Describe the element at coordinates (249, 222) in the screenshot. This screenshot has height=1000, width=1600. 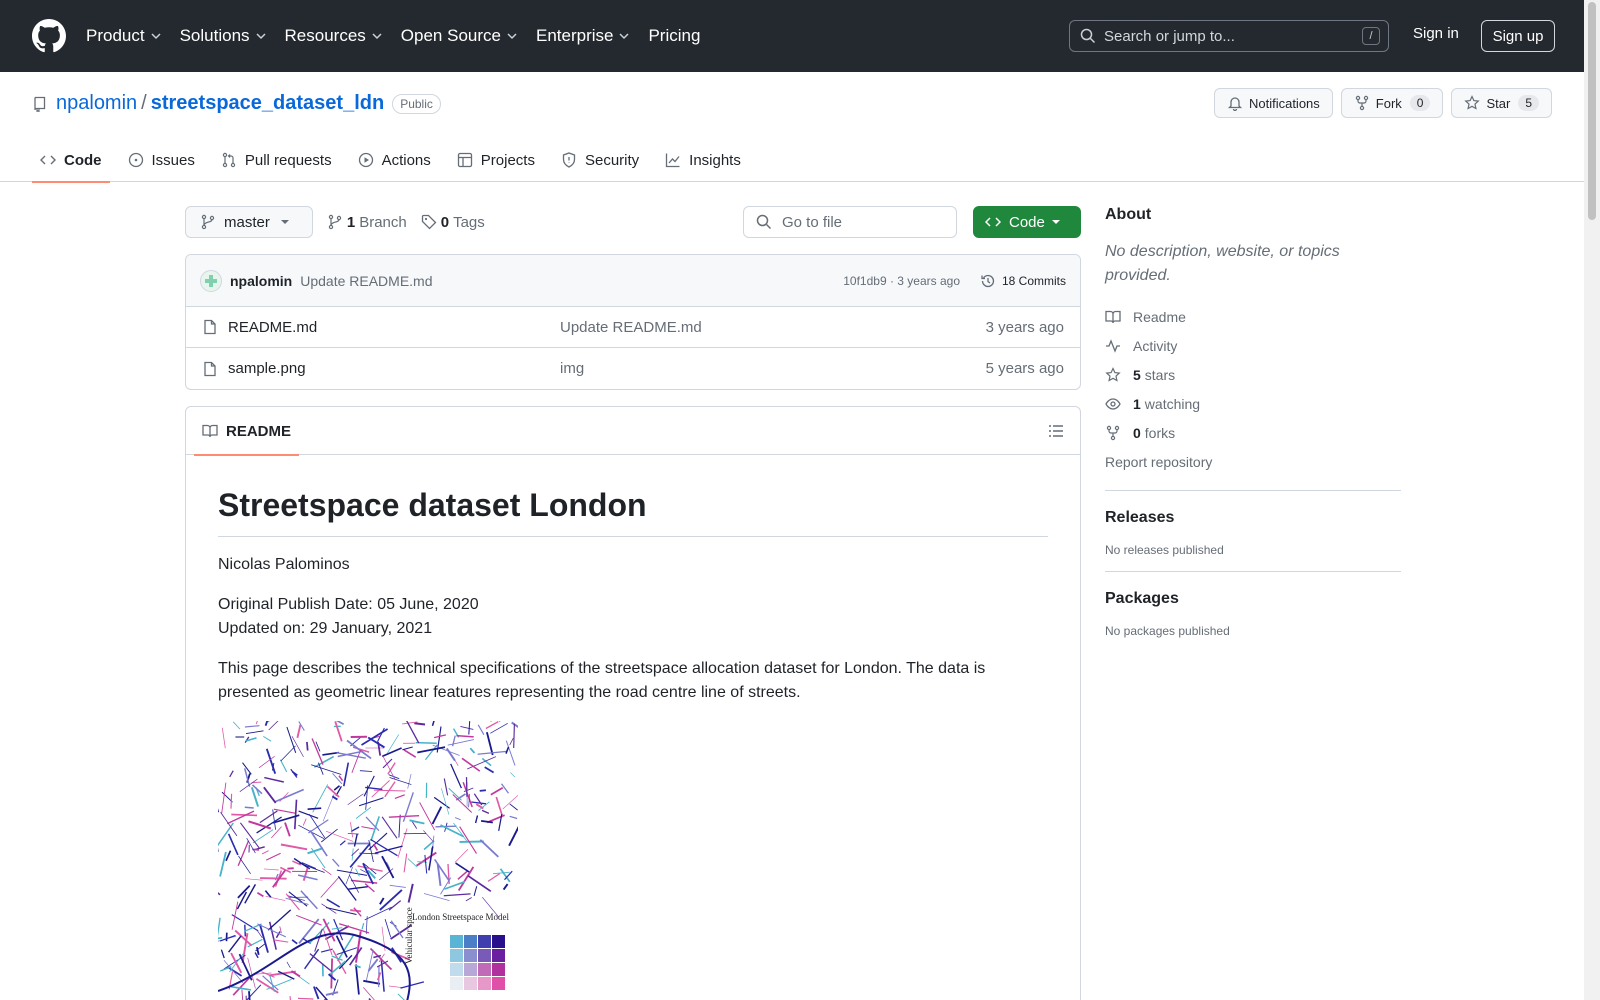
I see `branch-selector: master` at that location.